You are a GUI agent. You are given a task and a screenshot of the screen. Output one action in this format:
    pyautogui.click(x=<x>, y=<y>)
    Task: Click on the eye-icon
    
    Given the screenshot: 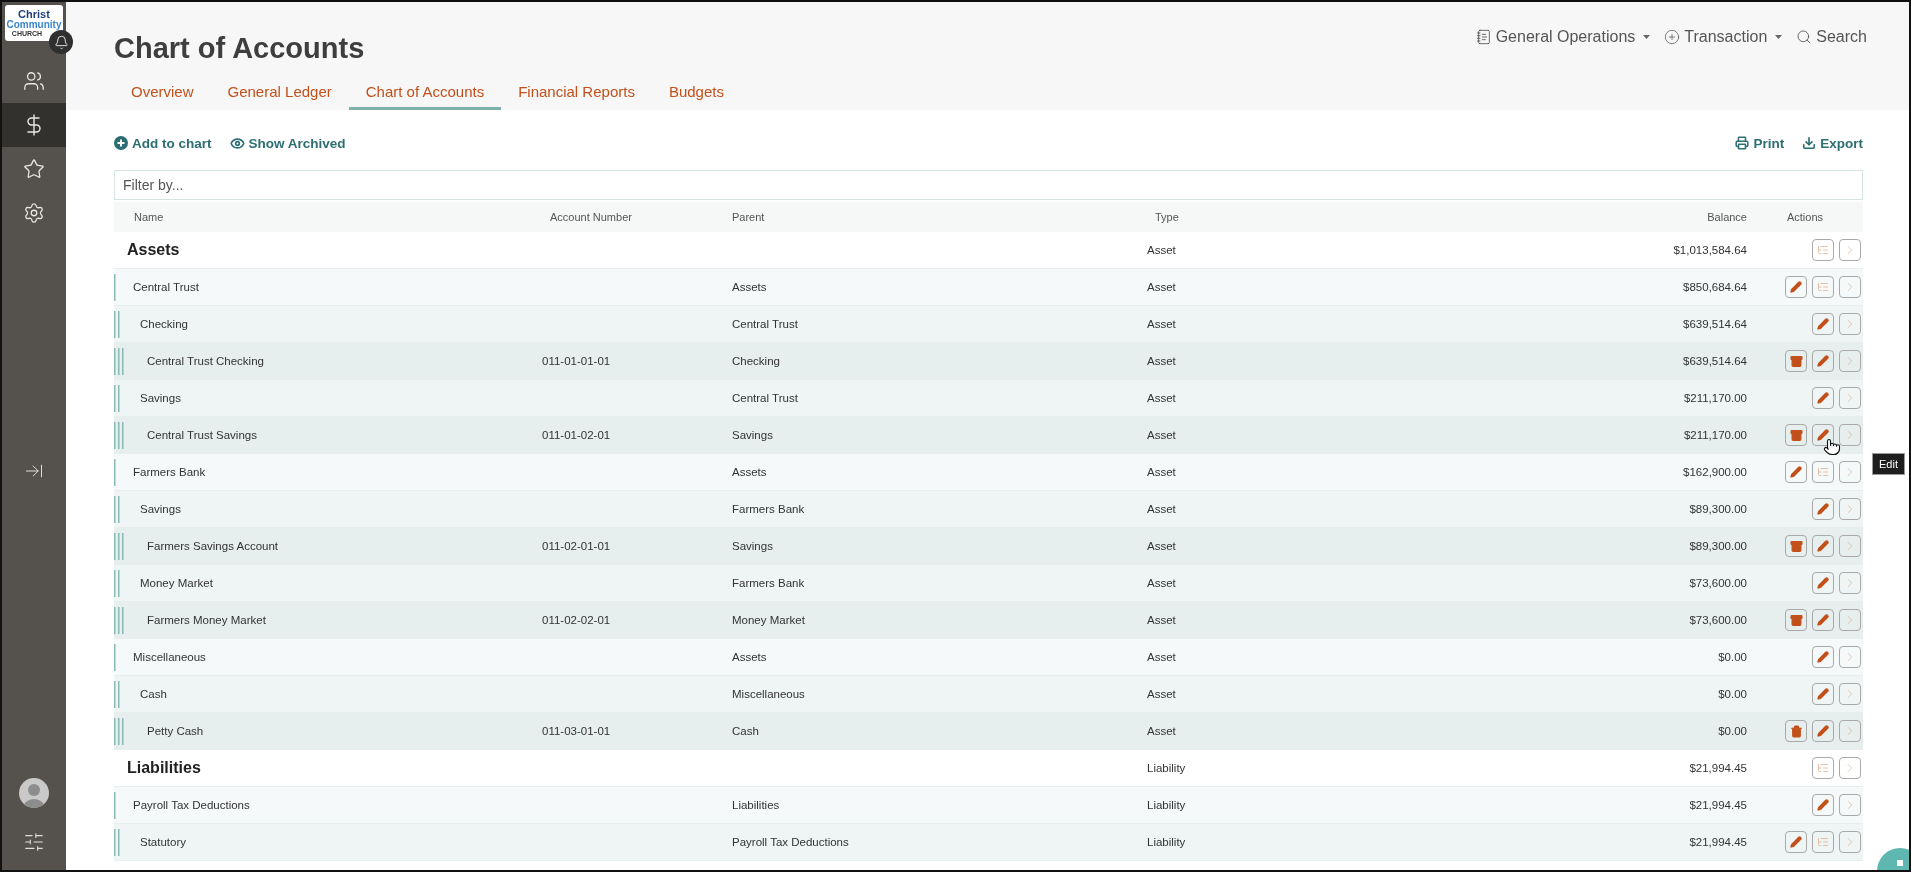 What is the action you would take?
    pyautogui.click(x=237, y=143)
    